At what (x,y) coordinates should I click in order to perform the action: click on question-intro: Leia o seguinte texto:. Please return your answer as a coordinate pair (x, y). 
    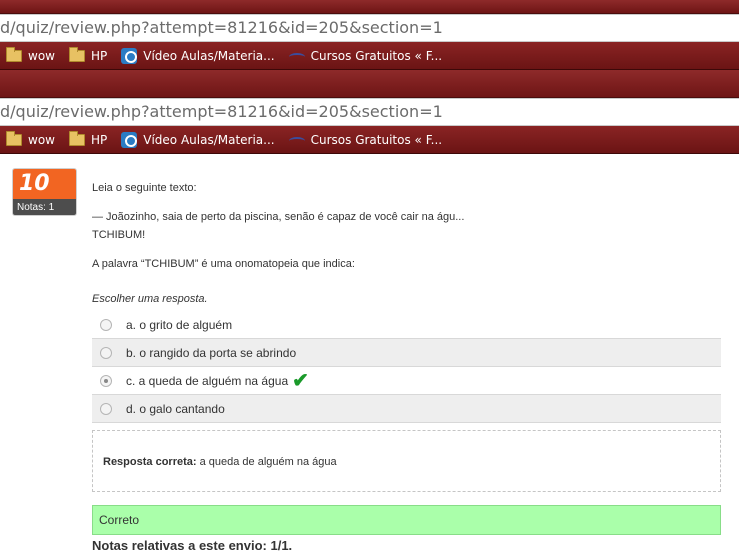
    Looking at the image, I should click on (144, 188).